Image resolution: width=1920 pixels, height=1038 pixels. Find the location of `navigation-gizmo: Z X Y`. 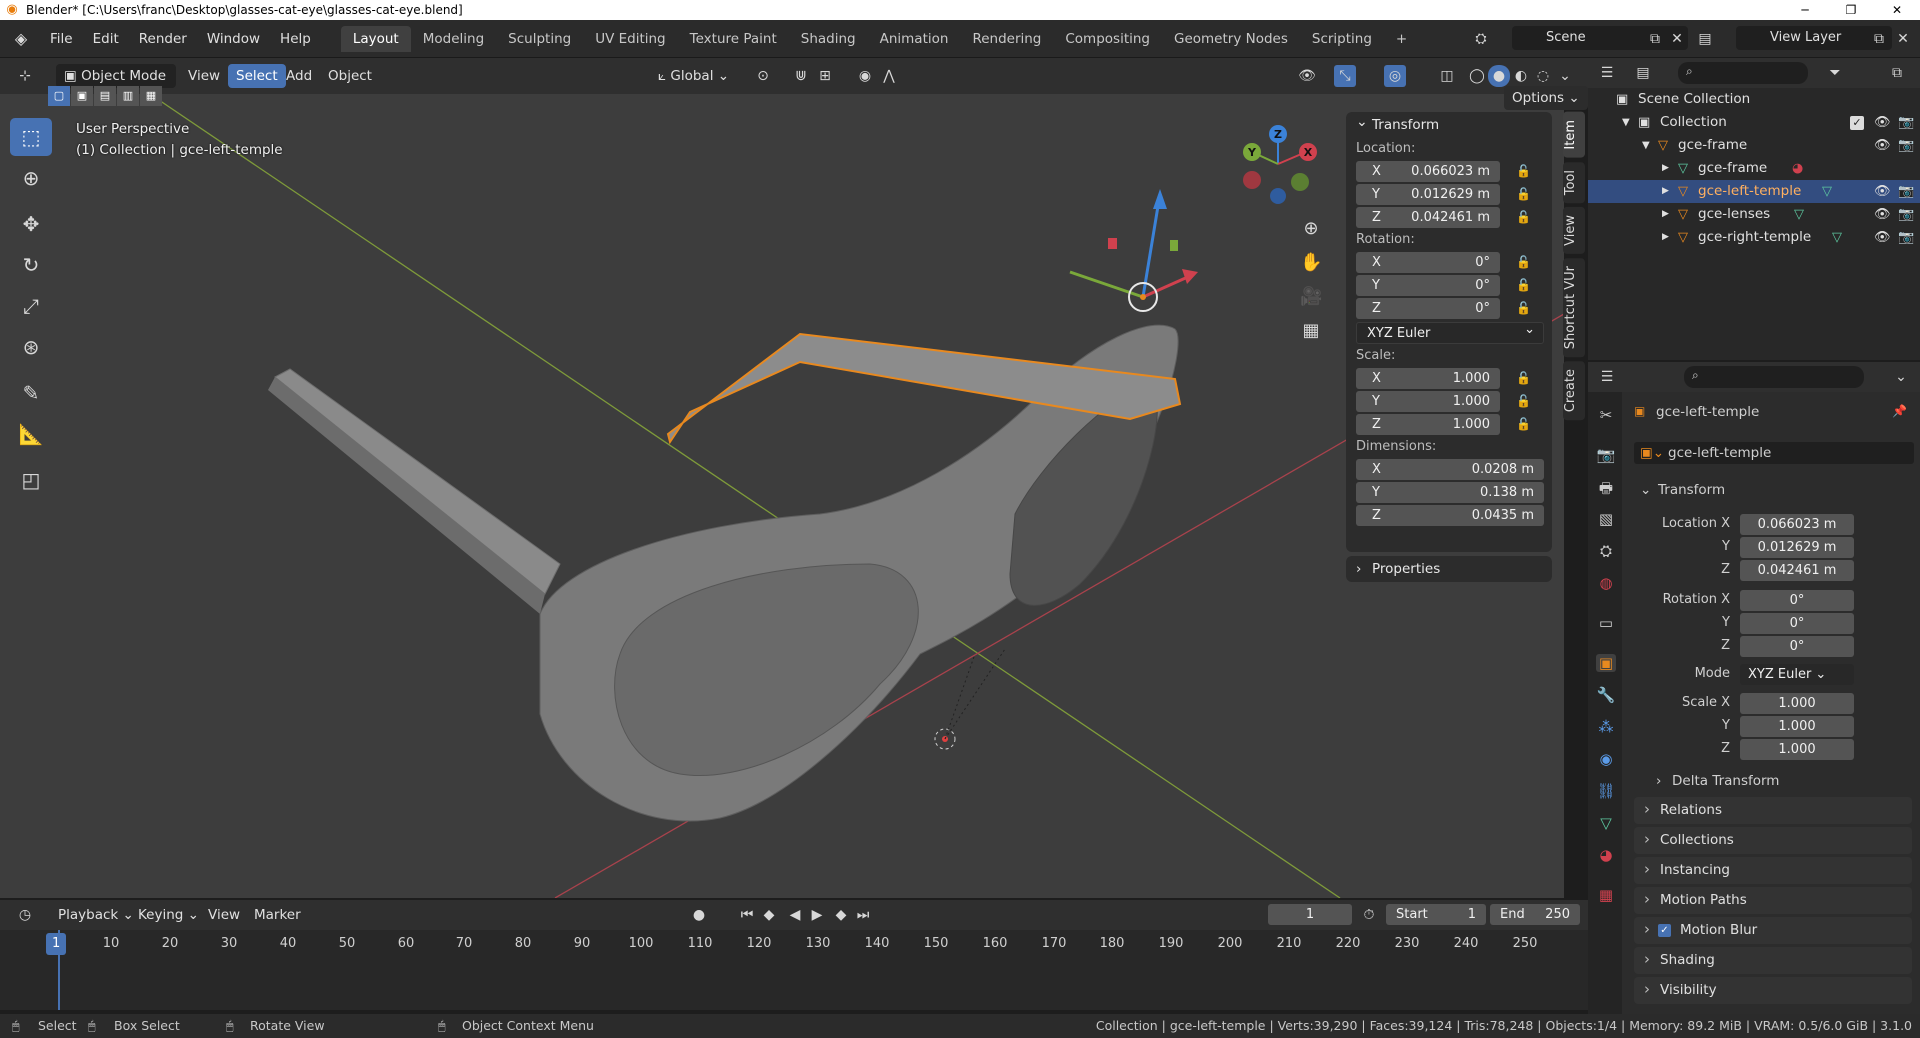

navigation-gizmo: Z X Y is located at coordinates (1278, 164).